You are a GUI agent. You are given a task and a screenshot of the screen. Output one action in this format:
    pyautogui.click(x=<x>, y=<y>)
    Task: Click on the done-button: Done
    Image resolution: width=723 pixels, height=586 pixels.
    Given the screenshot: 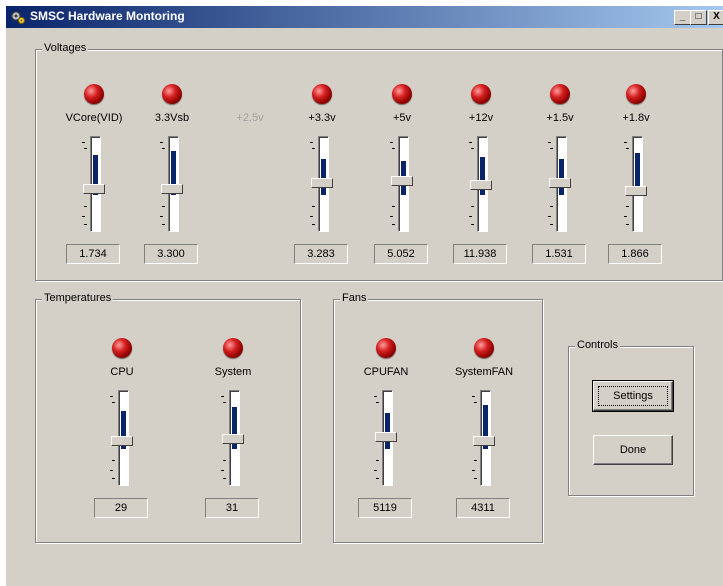 What is the action you would take?
    pyautogui.click(x=633, y=450)
    